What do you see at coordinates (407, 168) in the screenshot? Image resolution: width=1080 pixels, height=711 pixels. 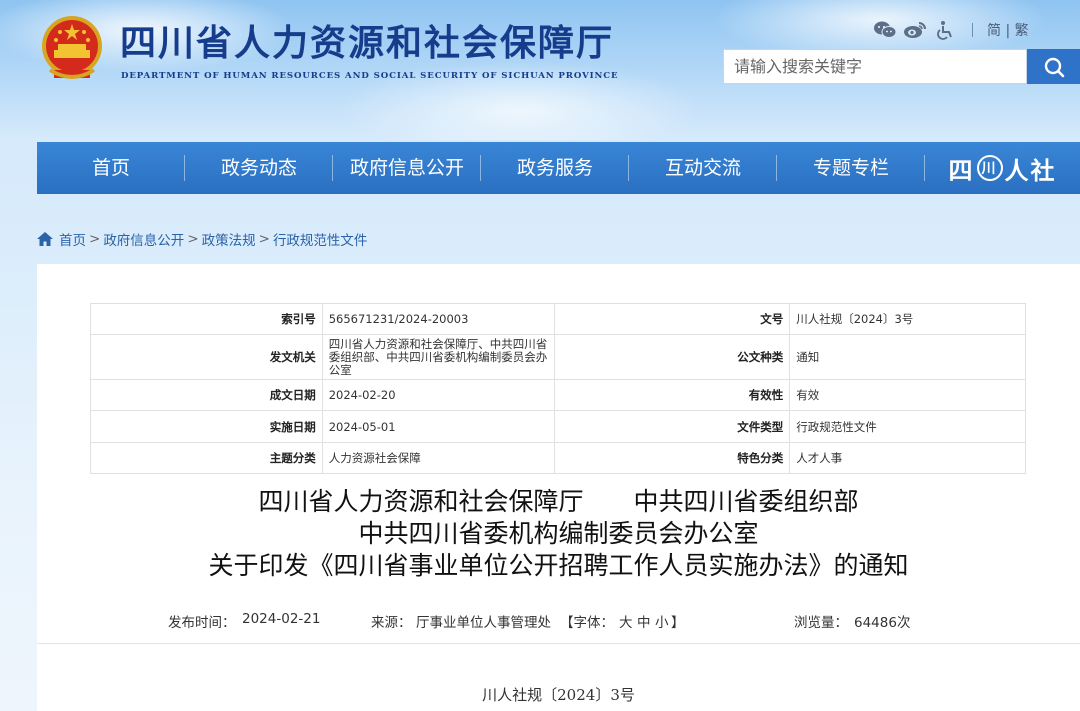 I see `nav-item-info-disclosure: 政府信息公开` at bounding box center [407, 168].